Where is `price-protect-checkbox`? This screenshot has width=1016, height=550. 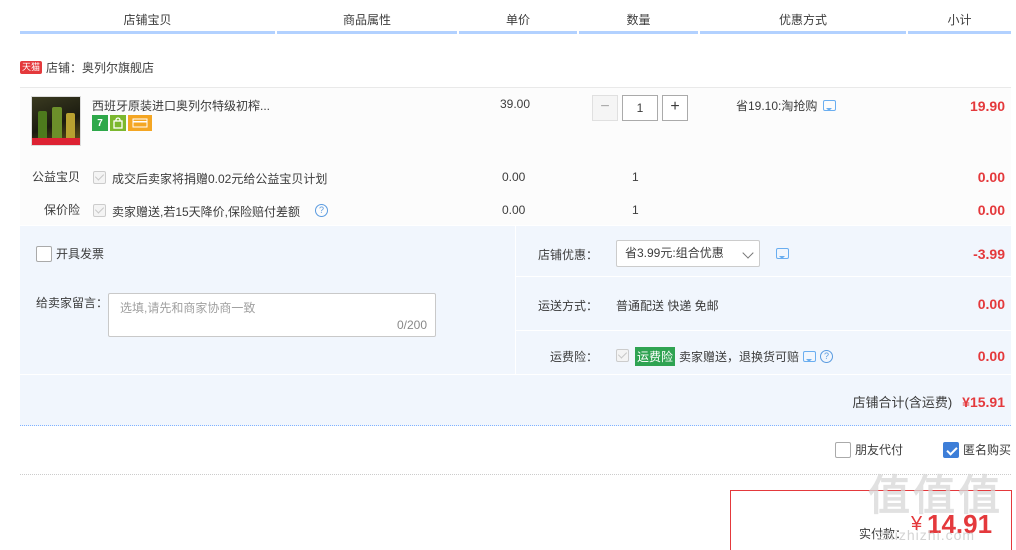 price-protect-checkbox is located at coordinates (99, 210).